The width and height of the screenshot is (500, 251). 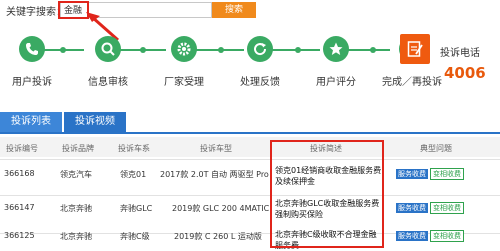 I want to click on search-label: 关键字搜索：, so click(x=36, y=12).